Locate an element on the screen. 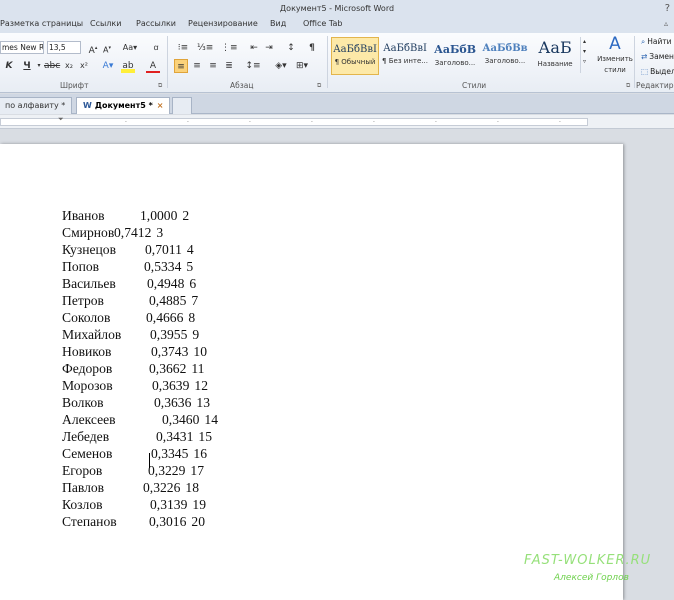 The width and height of the screenshot is (674, 600). coefficient-cell: 0,7011 4 is located at coordinates (169, 249).